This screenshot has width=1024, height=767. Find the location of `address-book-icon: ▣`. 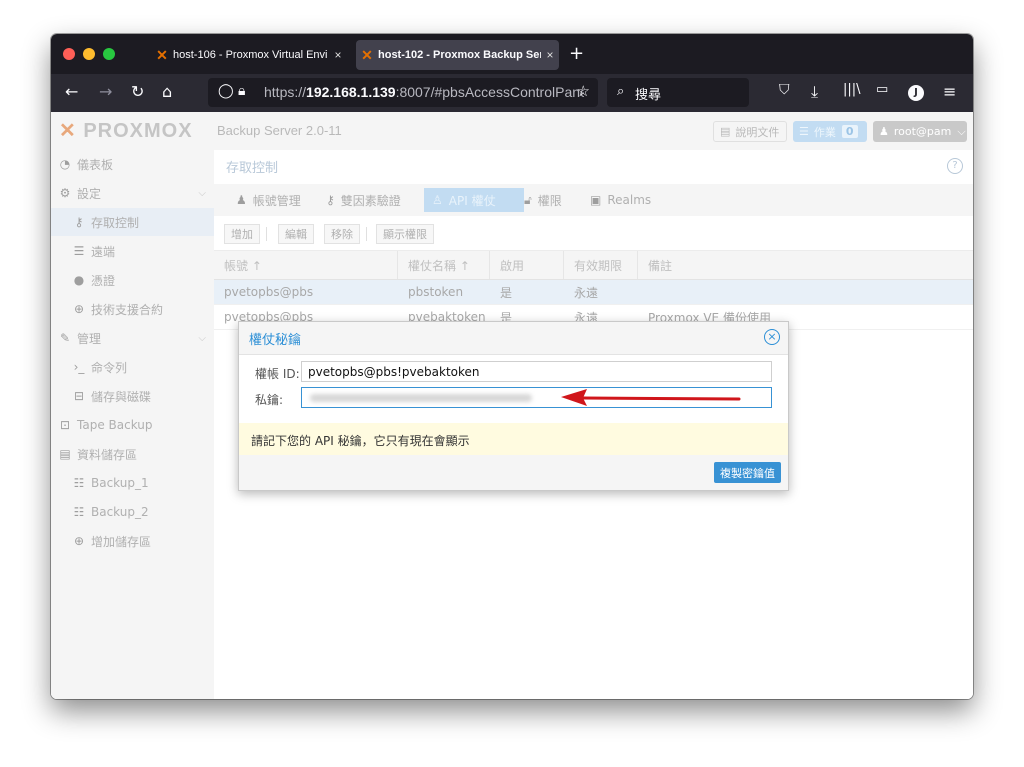

address-book-icon: ▣ is located at coordinates (596, 200).